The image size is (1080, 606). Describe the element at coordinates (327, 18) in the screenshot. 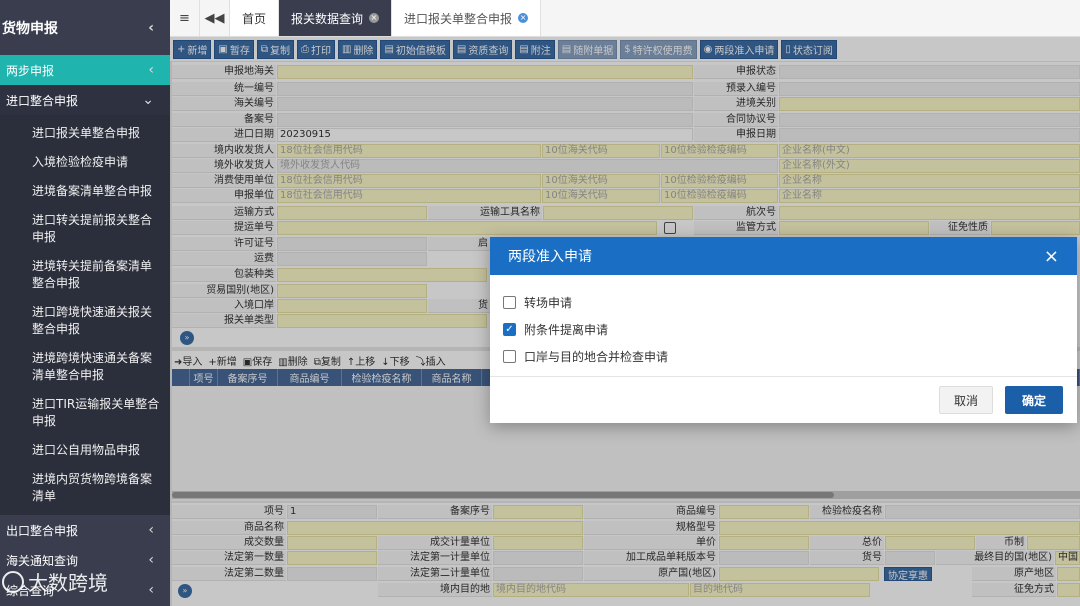

I see `tab-label: 报关数据查询` at that location.